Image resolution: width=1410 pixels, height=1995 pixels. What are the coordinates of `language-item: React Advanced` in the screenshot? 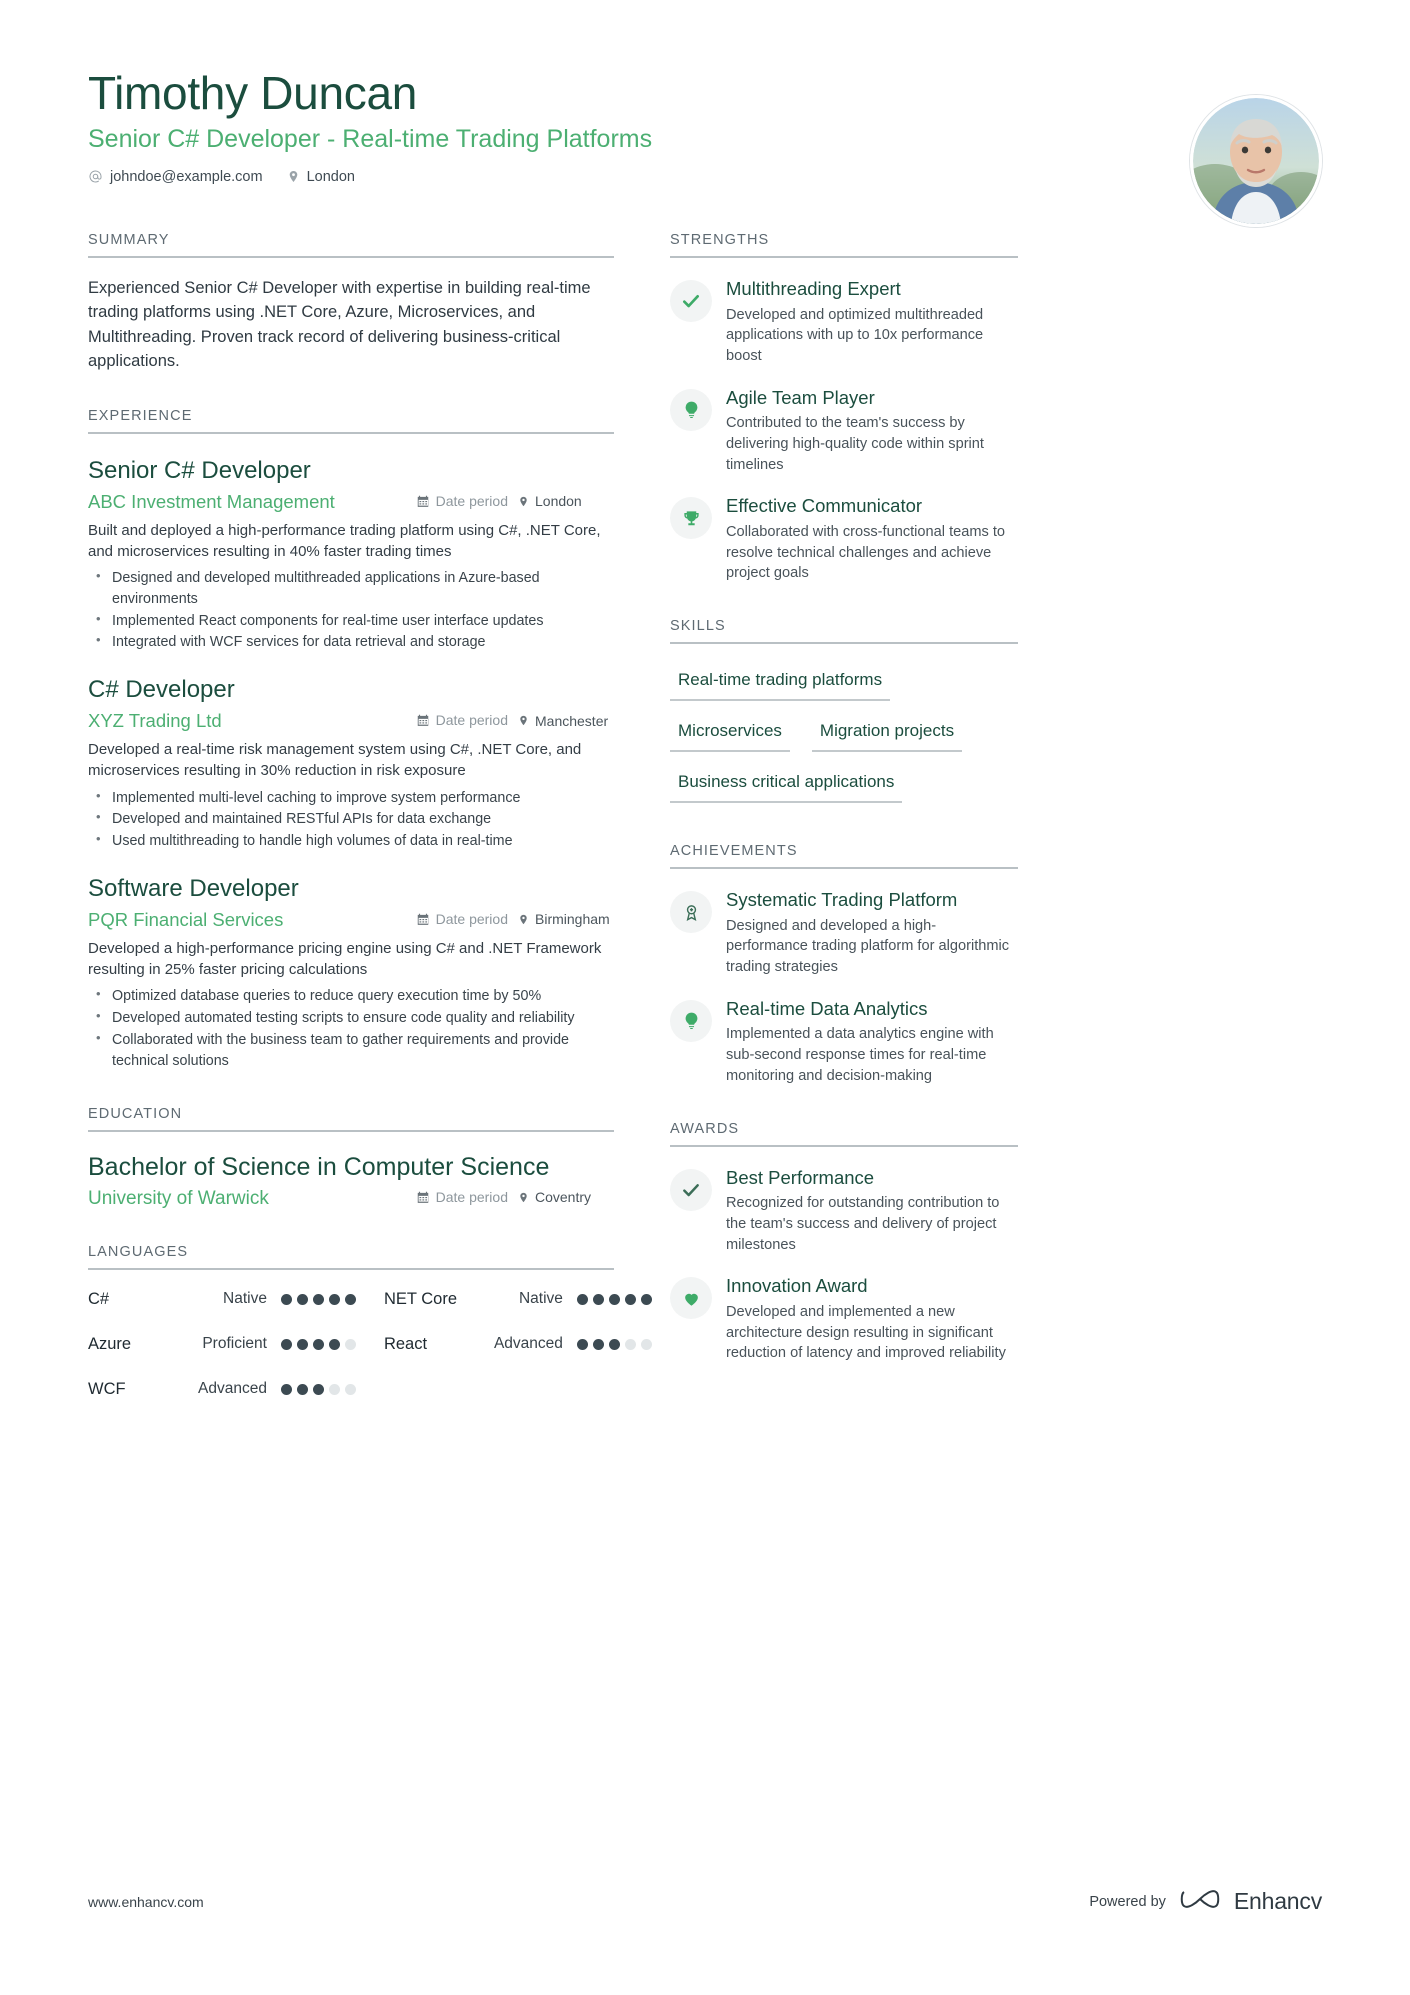 It's located at (518, 1344).